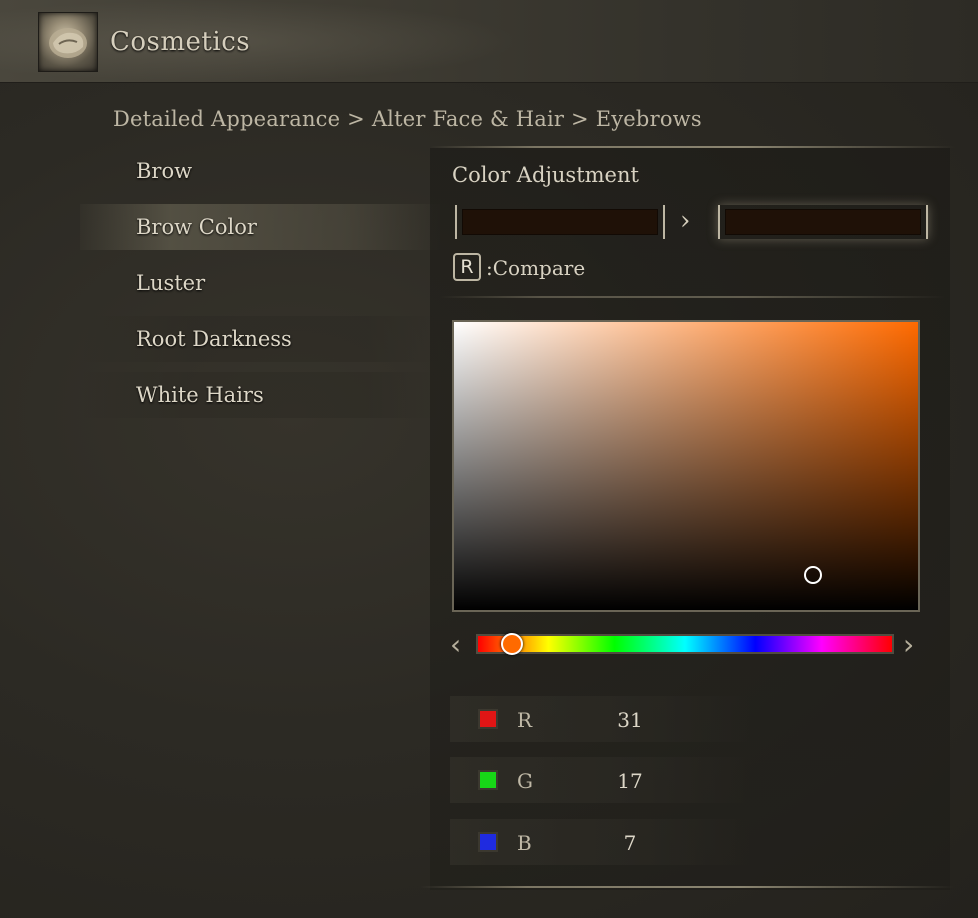 The width and height of the screenshot is (978, 918). I want to click on menu-item-label: White Hairs, so click(200, 395).